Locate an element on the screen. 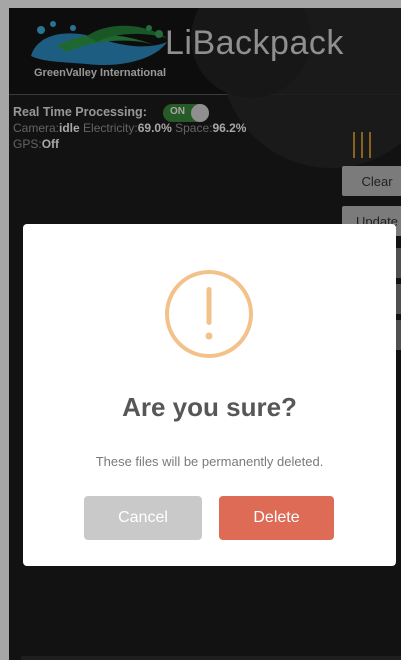 Image resolution: width=401 pixels, height=660 pixels. dialog-message: These files will be permanently deleted. is located at coordinates (209, 461).